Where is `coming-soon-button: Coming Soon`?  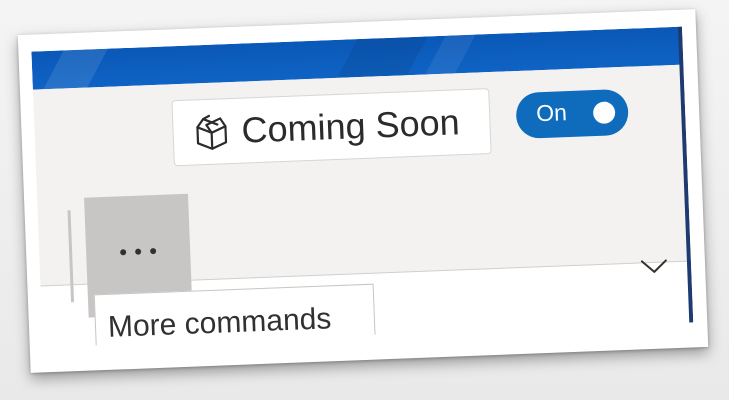
coming-soon-button: Coming Soon is located at coordinates (331, 127).